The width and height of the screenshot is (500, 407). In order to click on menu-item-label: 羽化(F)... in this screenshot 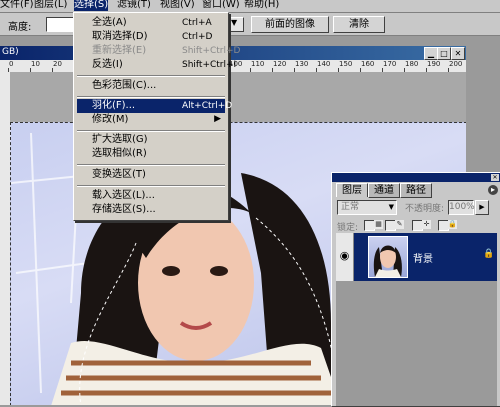, I will do `click(114, 105)`.